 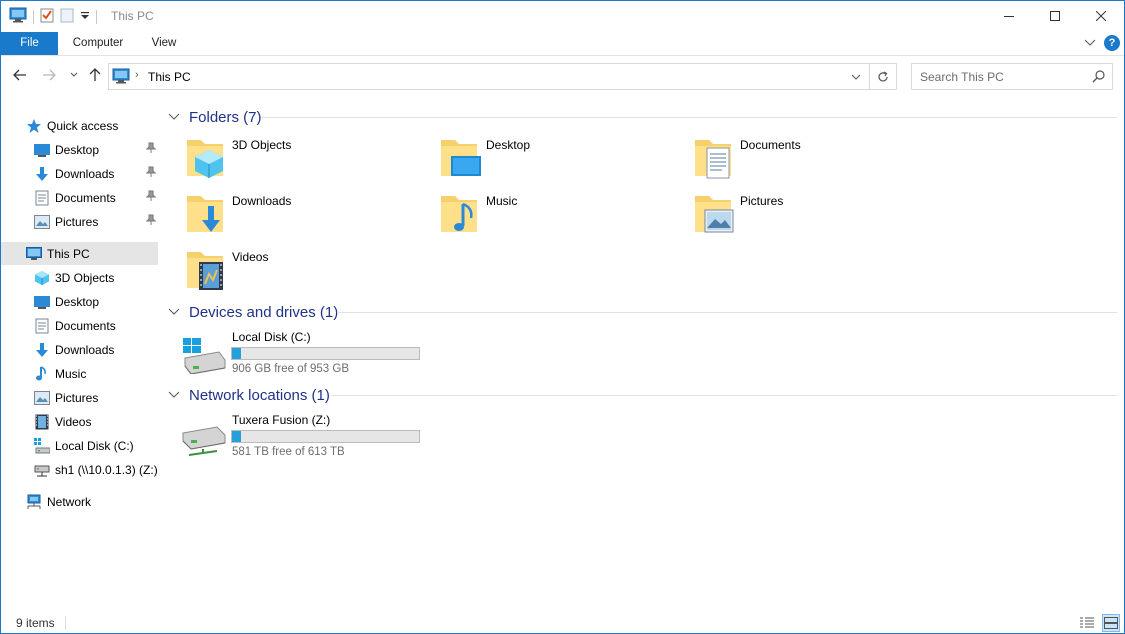 I want to click on cube-icon, so click(x=211, y=160).